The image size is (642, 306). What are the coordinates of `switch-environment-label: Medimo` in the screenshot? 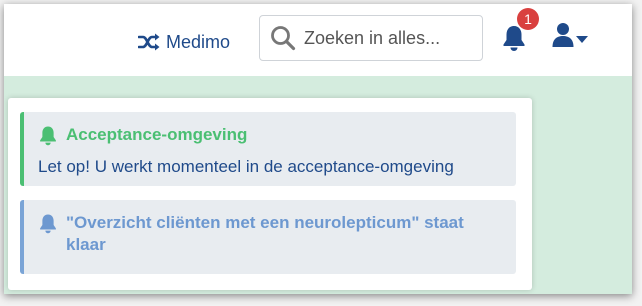 It's located at (198, 41).